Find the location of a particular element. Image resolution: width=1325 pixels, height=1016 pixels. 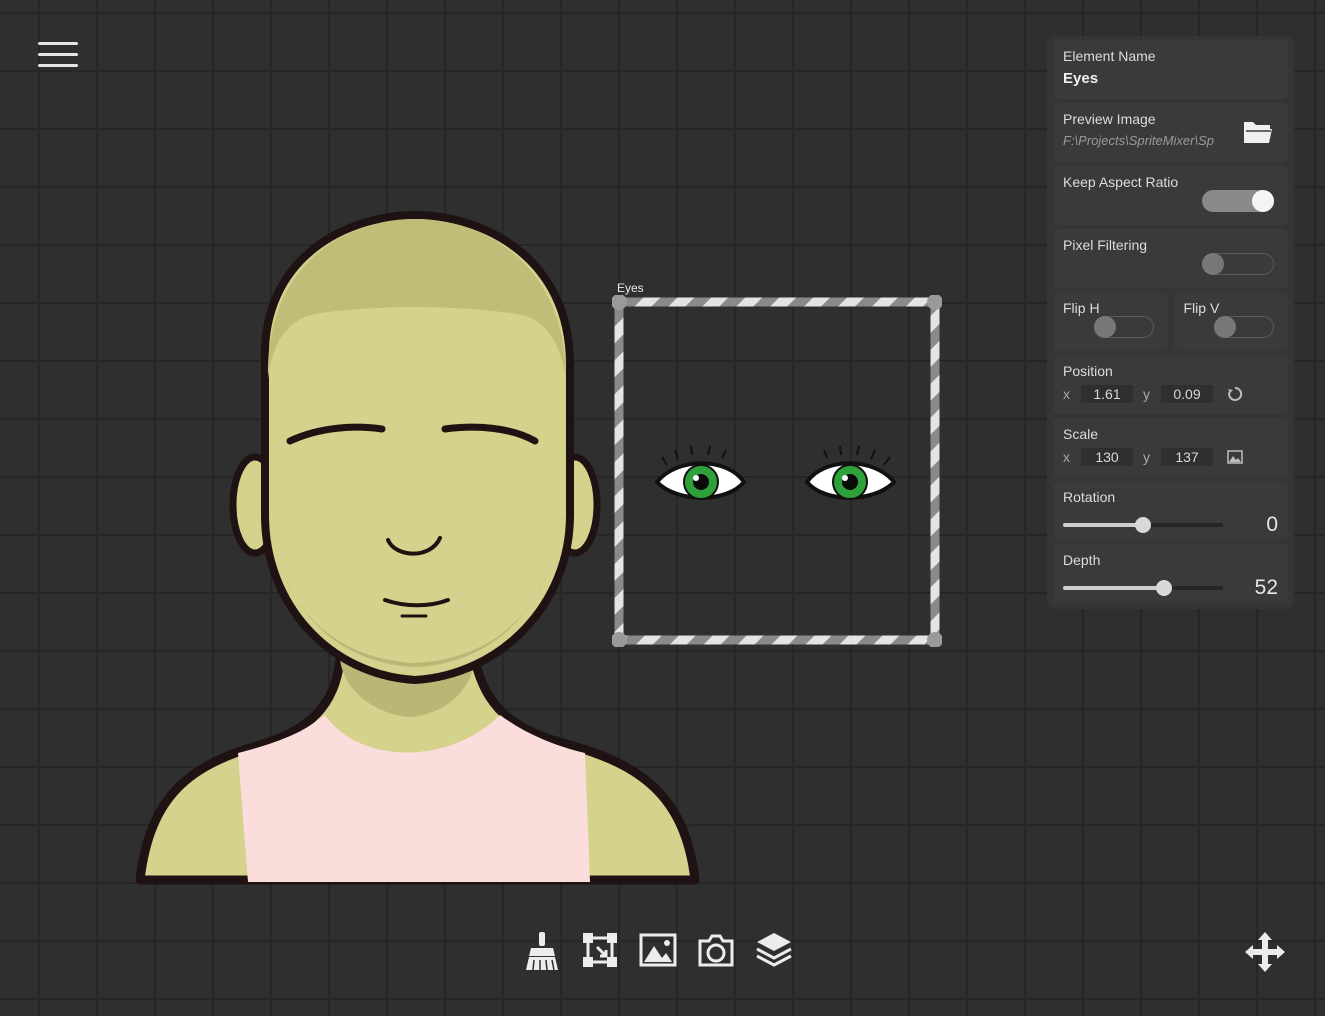

scale-card: Scale x 130 y 137 is located at coordinates (1170, 447).